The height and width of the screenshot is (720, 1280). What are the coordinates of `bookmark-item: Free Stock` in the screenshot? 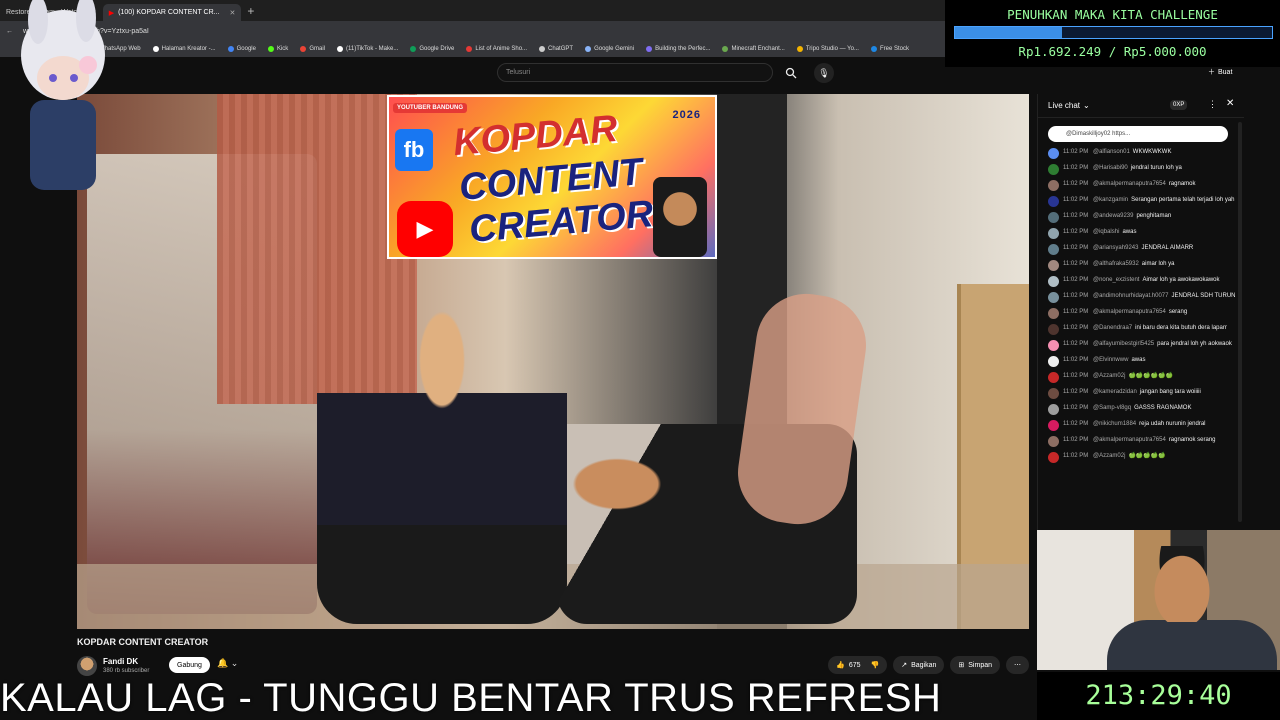 It's located at (889, 49).